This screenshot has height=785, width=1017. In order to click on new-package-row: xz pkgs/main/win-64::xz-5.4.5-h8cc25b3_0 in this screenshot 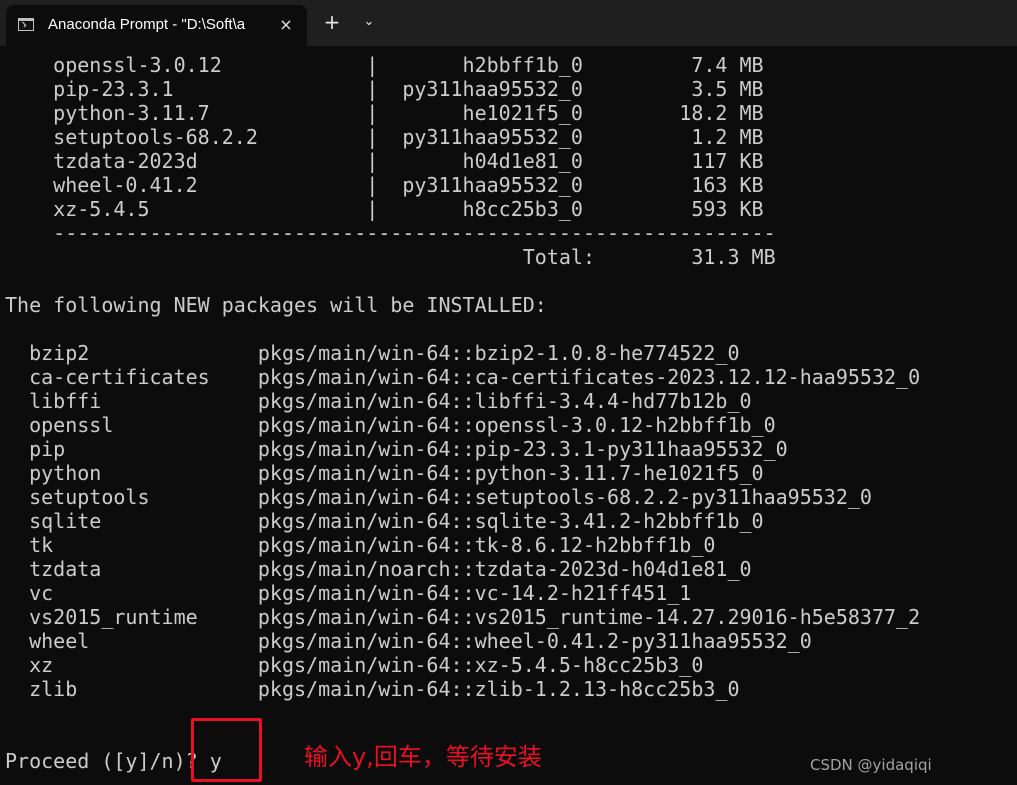, I will do `click(354, 665)`.